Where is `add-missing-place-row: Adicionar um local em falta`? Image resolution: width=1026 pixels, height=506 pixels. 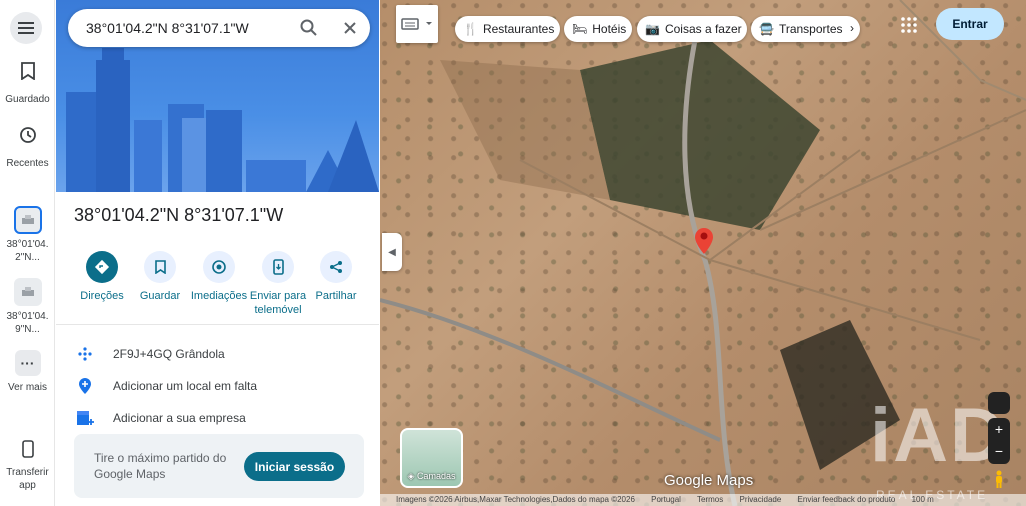 add-missing-place-row: Adicionar um local em falta is located at coordinates (219, 386).